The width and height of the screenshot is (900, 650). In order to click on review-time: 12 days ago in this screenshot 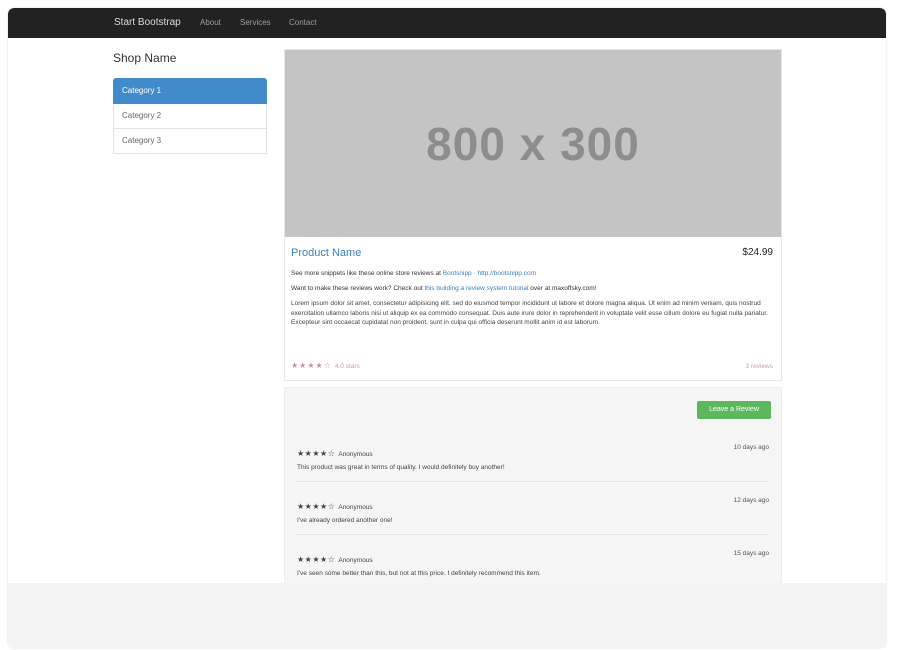, I will do `click(751, 500)`.